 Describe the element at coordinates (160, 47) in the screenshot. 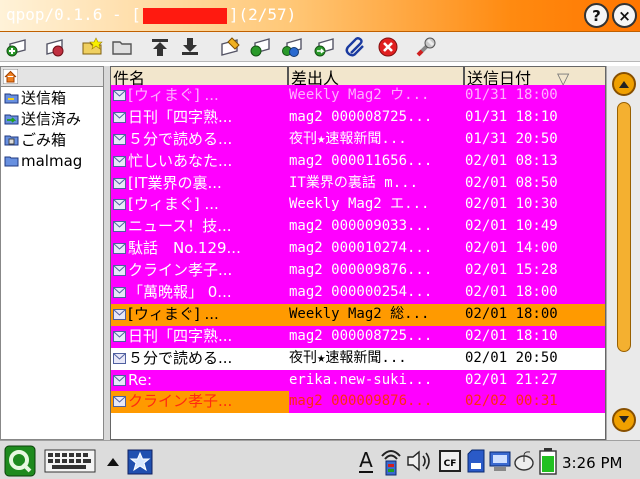

I see `move-up-button` at that location.